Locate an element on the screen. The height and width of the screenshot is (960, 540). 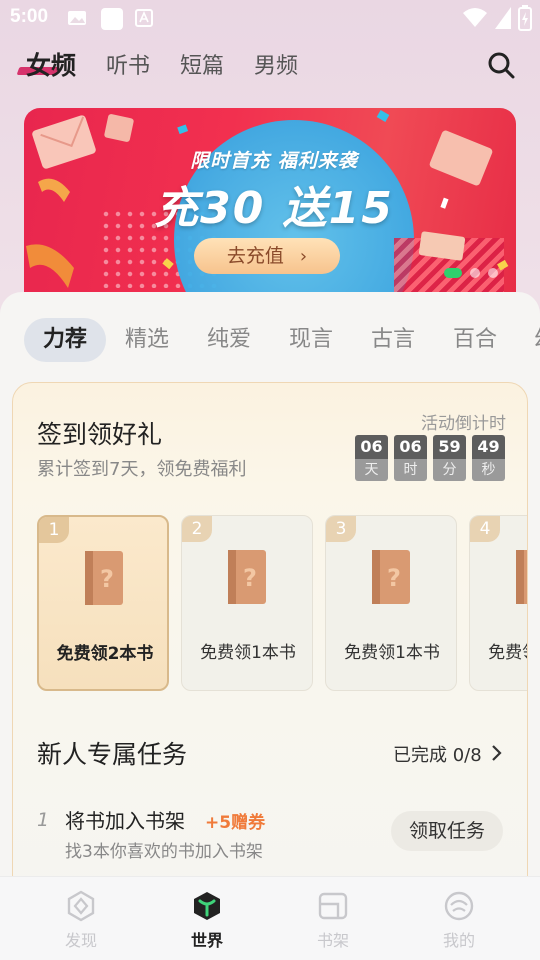
nav-world: 世界 is located at coordinates (207, 920).